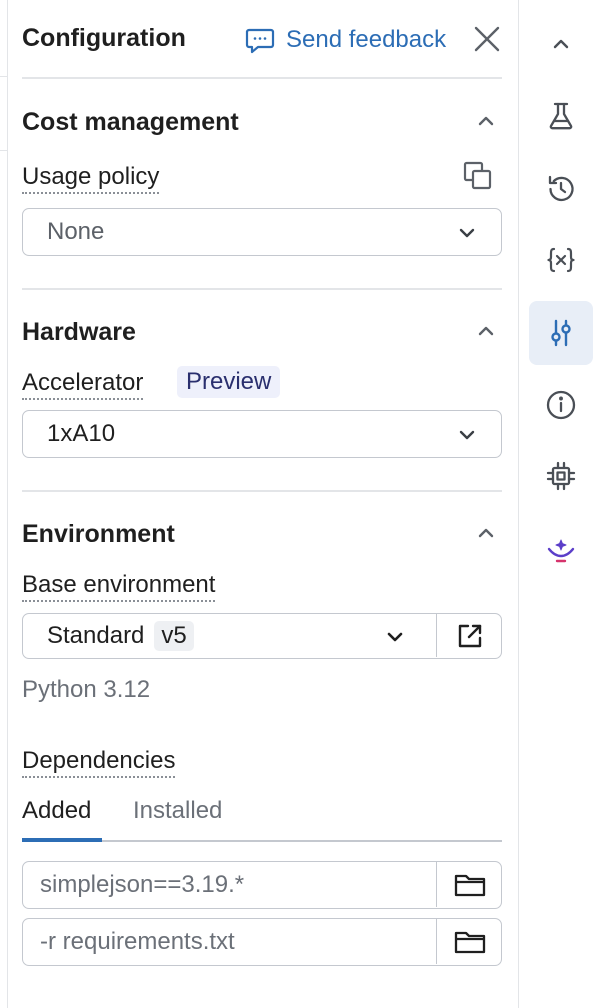 The image size is (608, 1008). I want to click on collapse-environment-icon, so click(486, 533).